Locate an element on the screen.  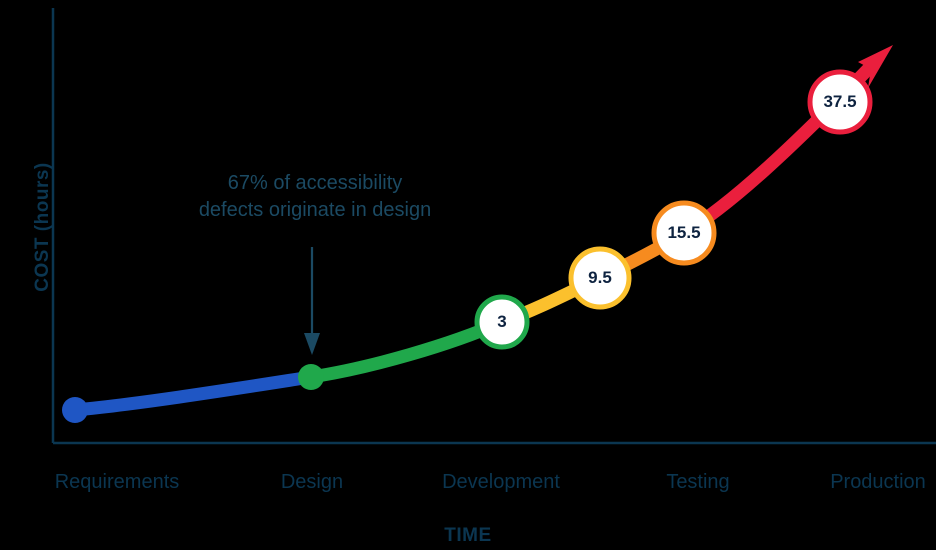
x-tick-label-design: Design is located at coordinates (312, 482).